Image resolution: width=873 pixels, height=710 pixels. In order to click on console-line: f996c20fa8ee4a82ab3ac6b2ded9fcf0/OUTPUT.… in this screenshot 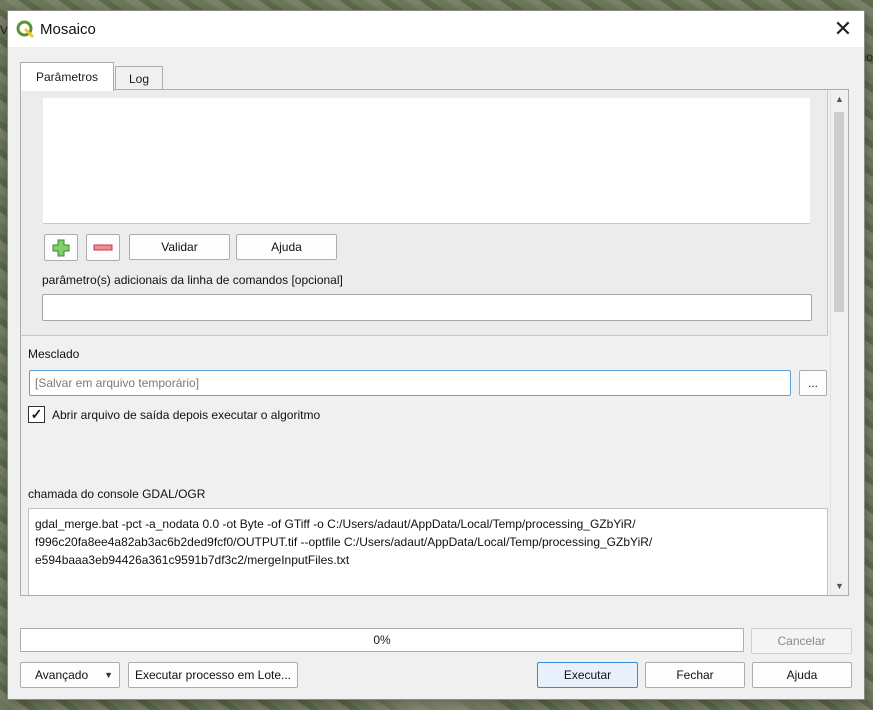, I will do `click(344, 542)`.